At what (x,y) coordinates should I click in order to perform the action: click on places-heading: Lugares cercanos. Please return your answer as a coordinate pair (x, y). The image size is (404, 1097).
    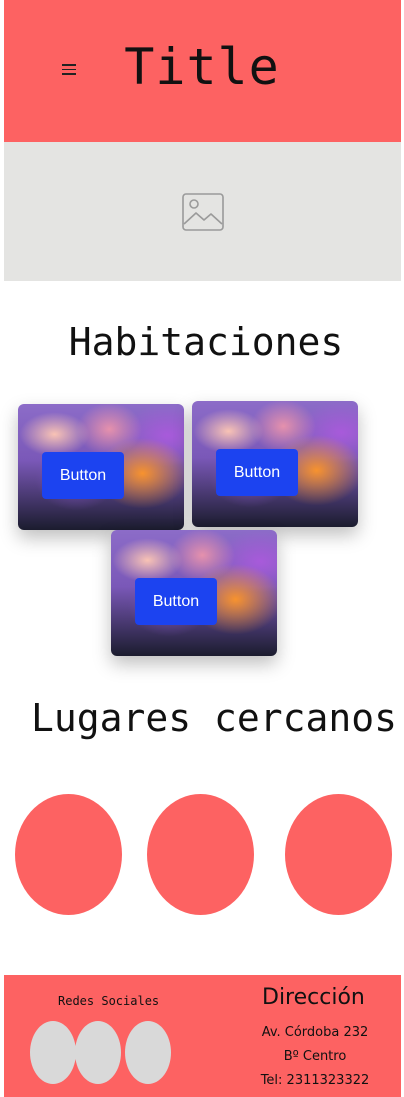
    Looking at the image, I should click on (214, 718).